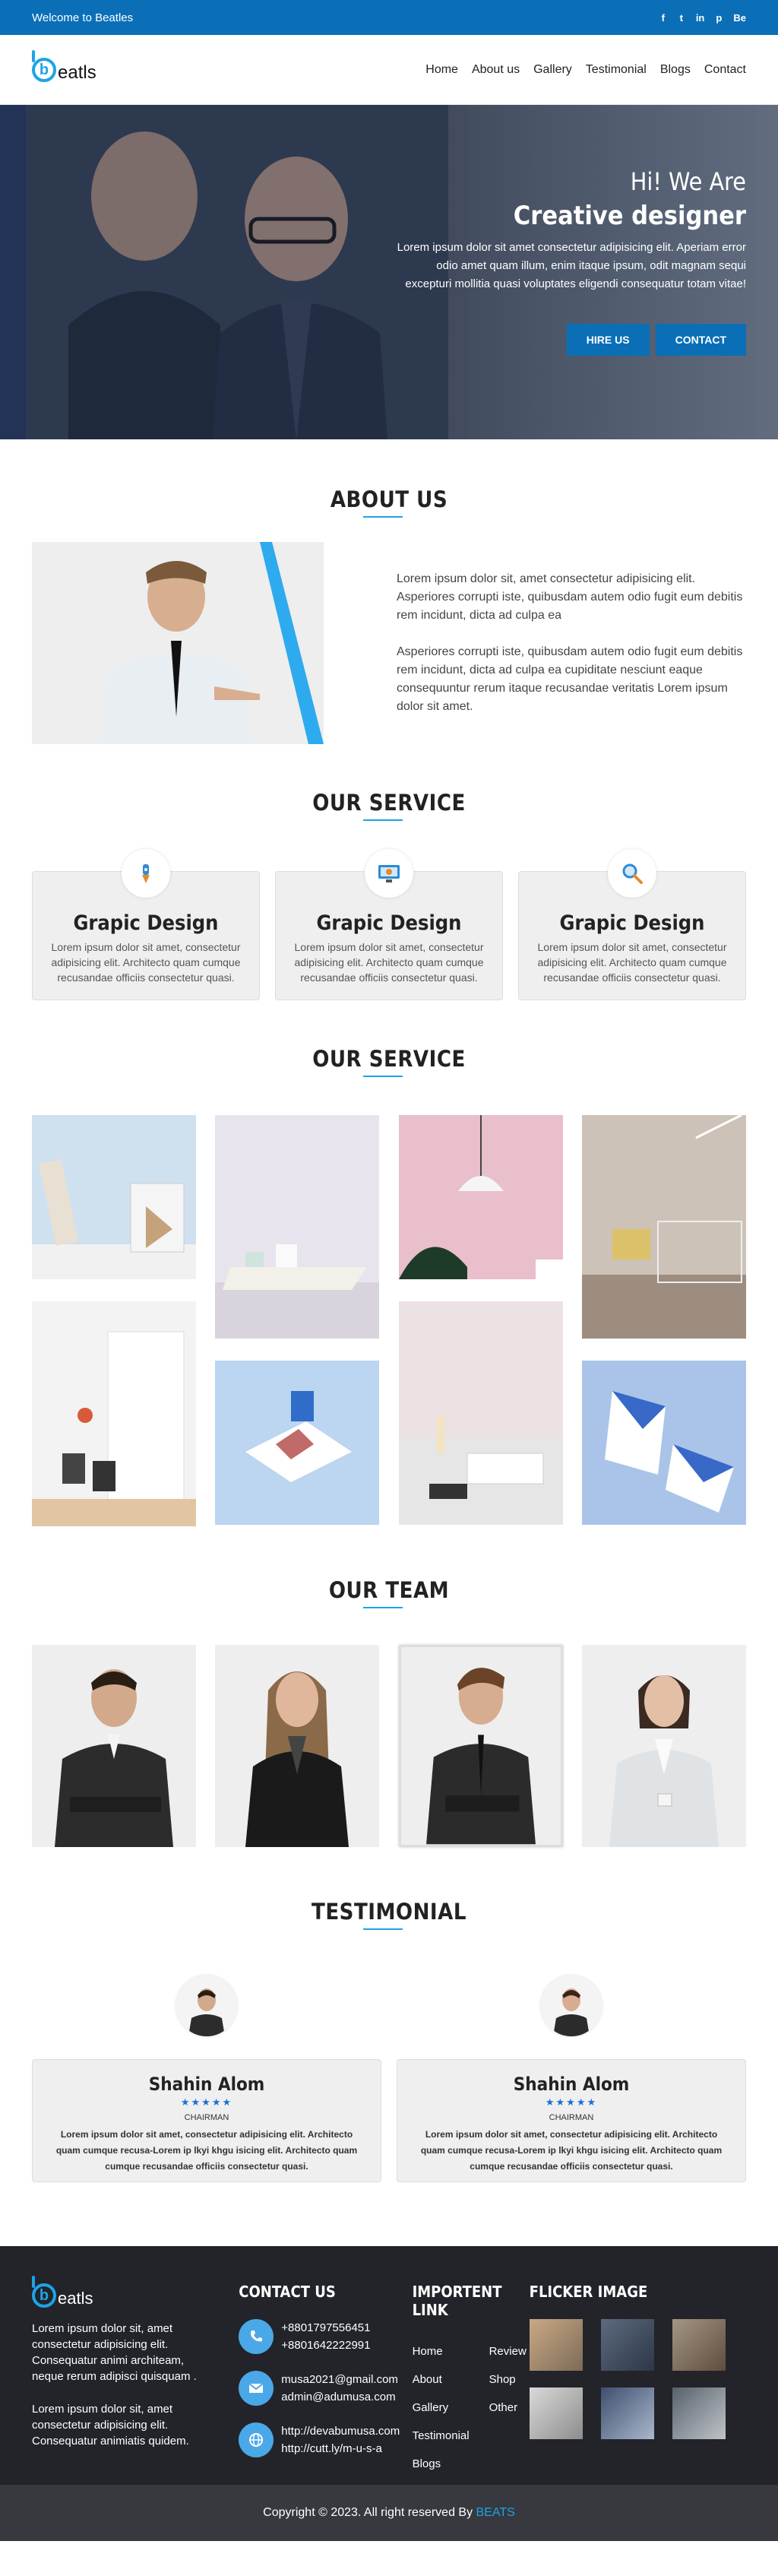  Describe the element at coordinates (552, 70) in the screenshot. I see `nav-gallery: Gallery` at that location.